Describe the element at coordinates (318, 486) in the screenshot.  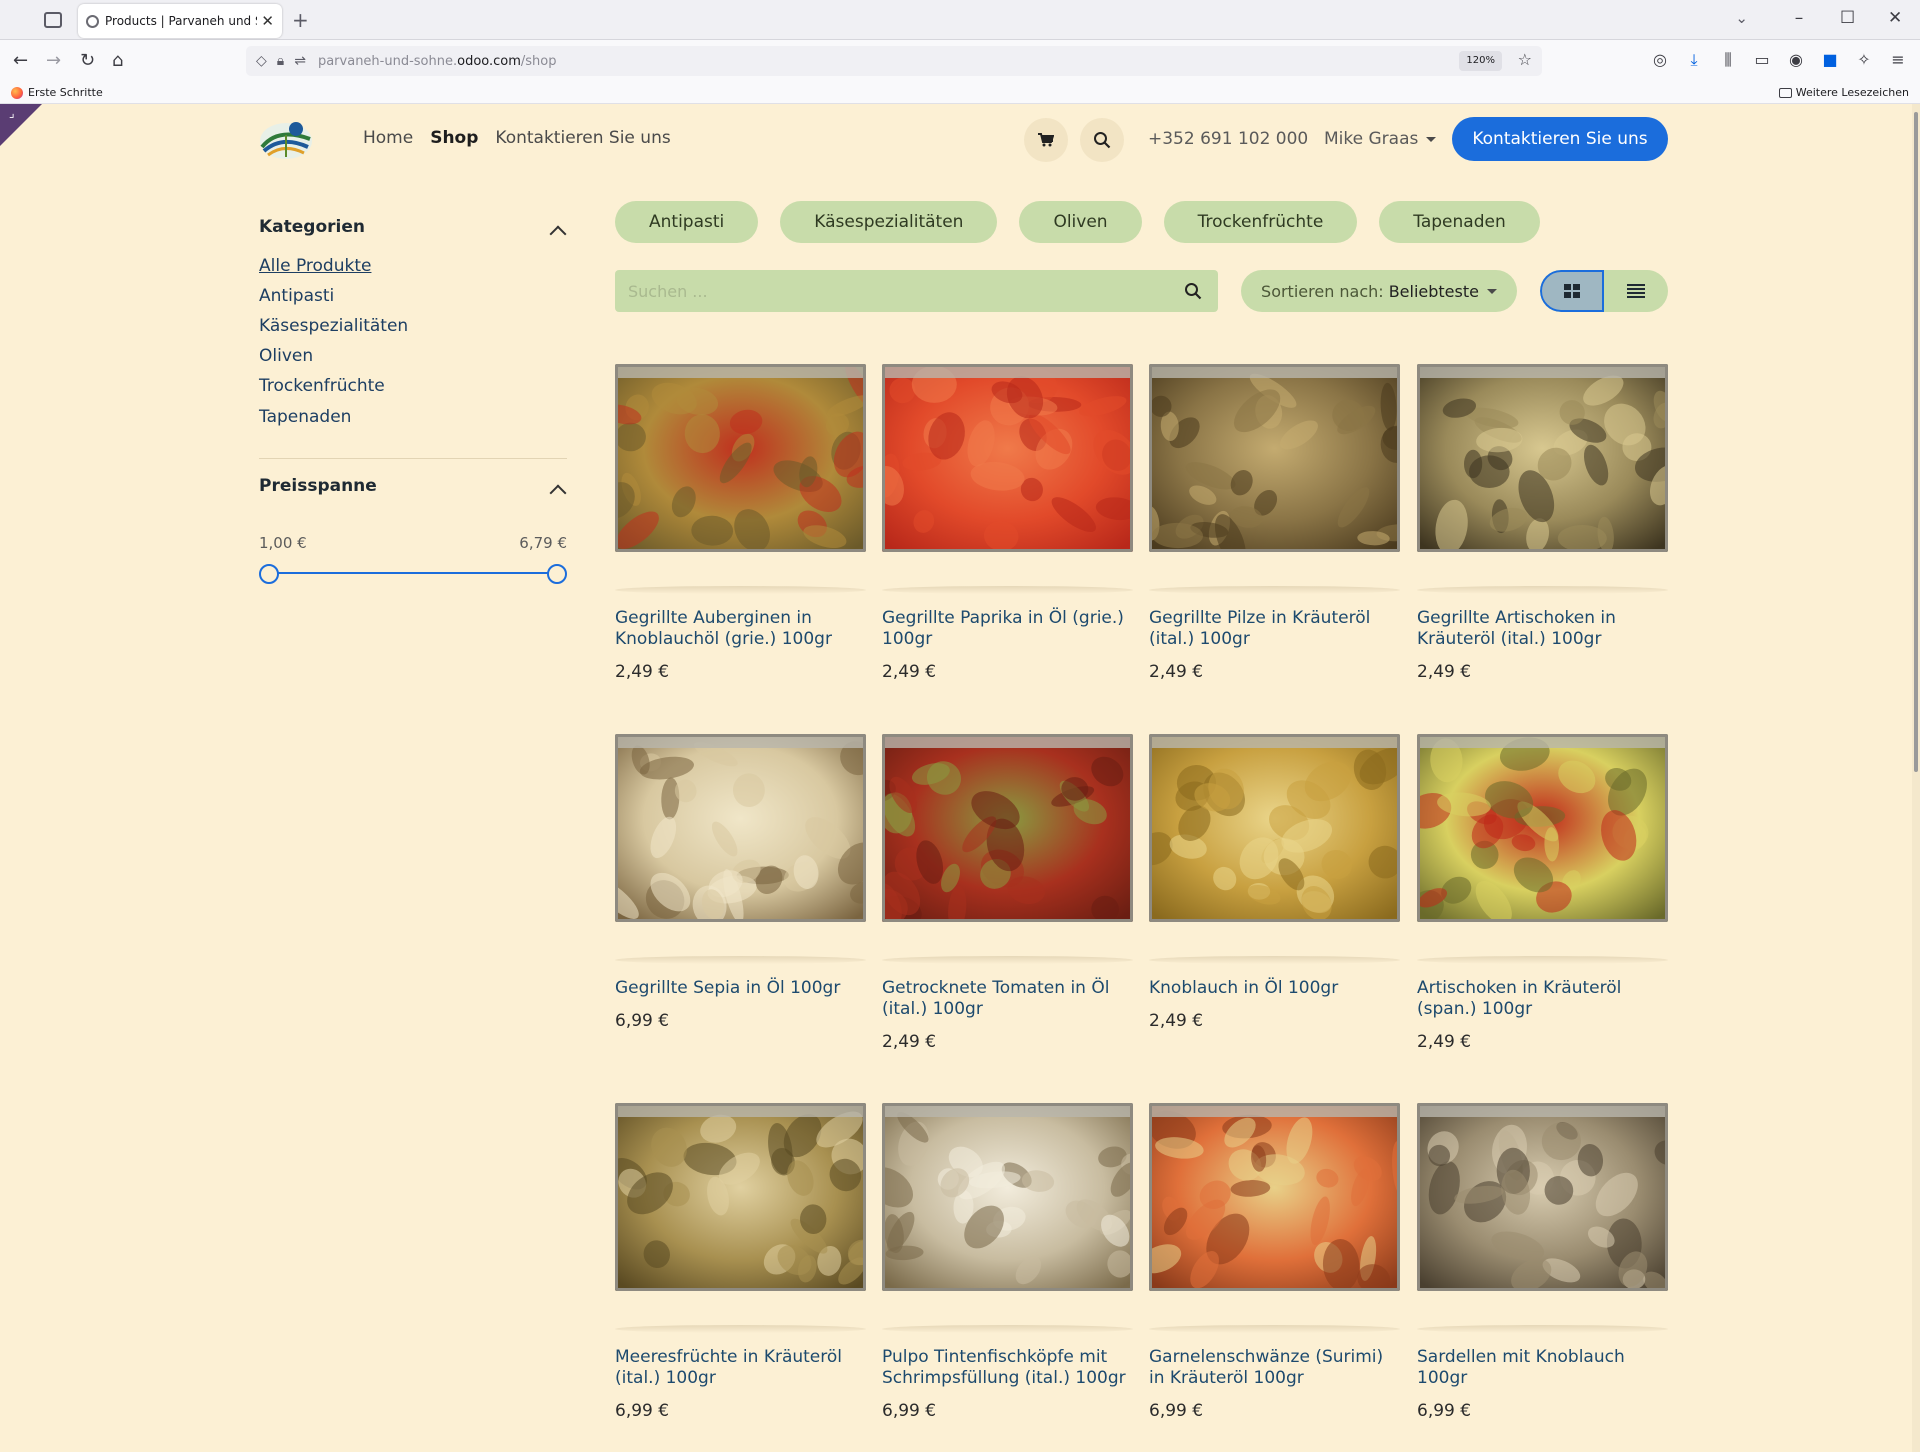
I see `price-range-heading: Preisspanne` at that location.